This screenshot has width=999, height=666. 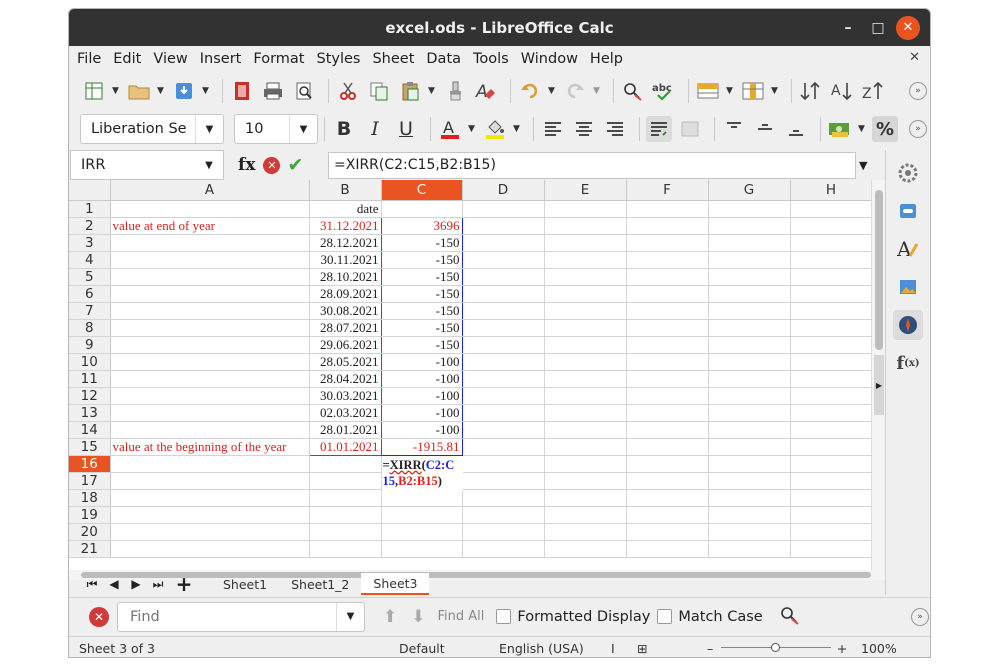 What do you see at coordinates (690, 129) in the screenshot?
I see `merge-cells-icon` at bounding box center [690, 129].